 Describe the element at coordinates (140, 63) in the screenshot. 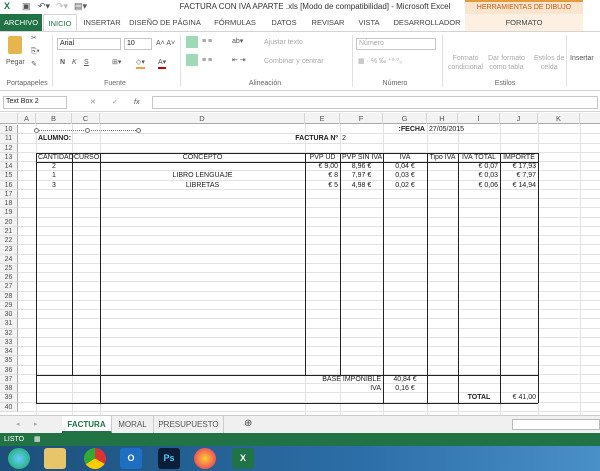

I see `fill-color-icon: ◇▾` at that location.